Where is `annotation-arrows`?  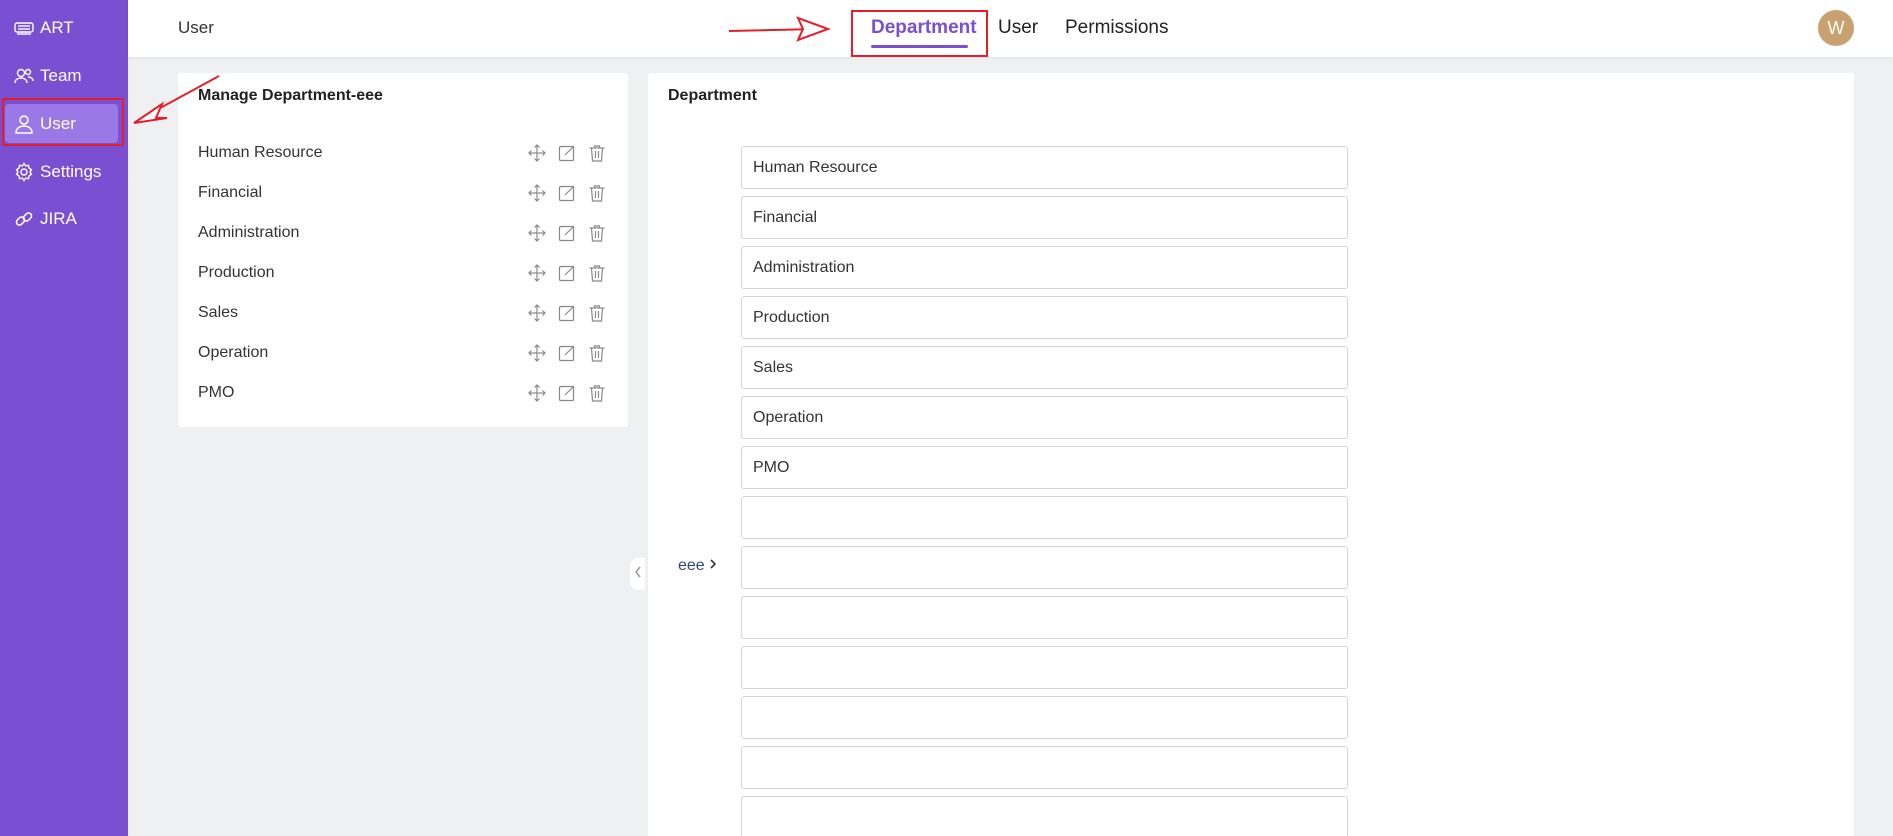 annotation-arrows is located at coordinates (482, 70).